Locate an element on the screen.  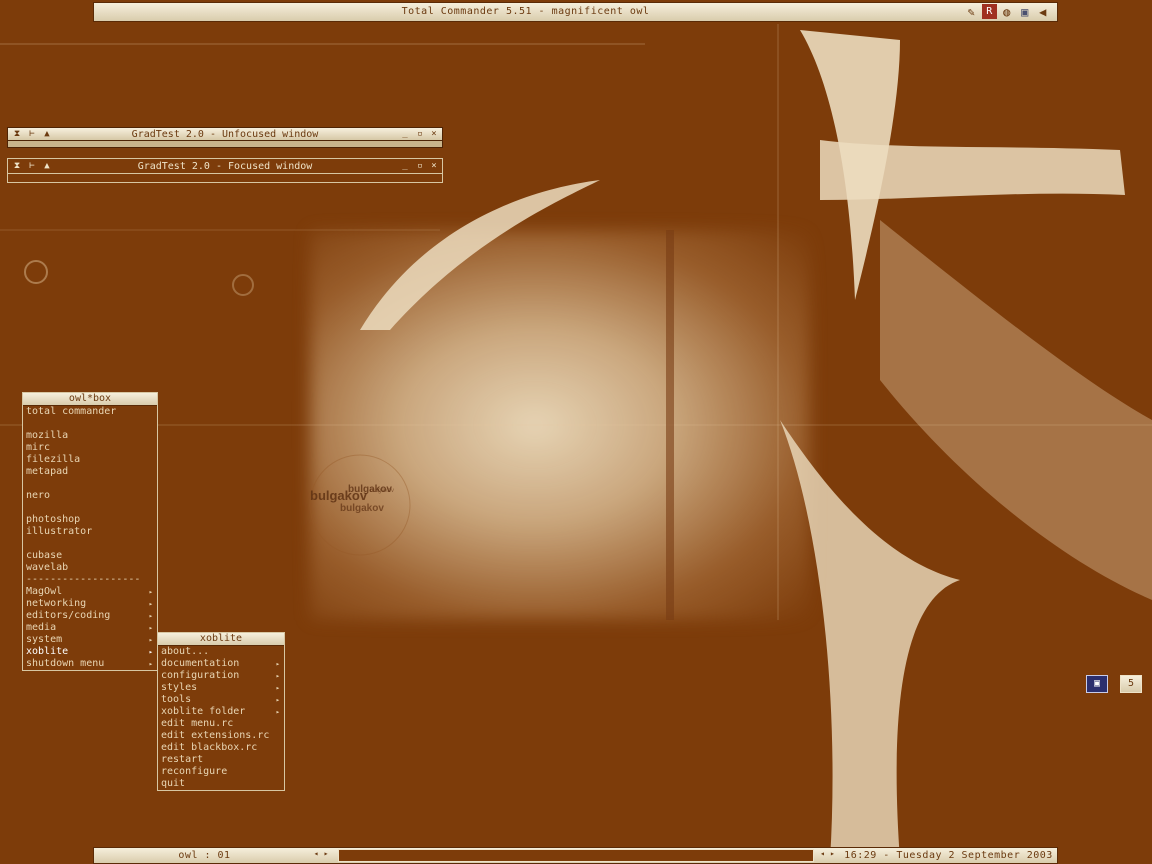
menu-item-total-commander: total commander is located at coordinates (90, 412).